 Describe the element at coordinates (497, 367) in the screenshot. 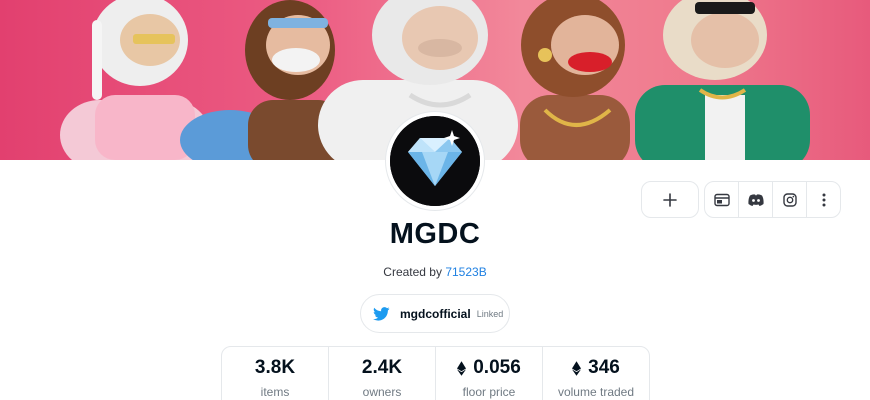

I see `stat-number: 0.056` at that location.